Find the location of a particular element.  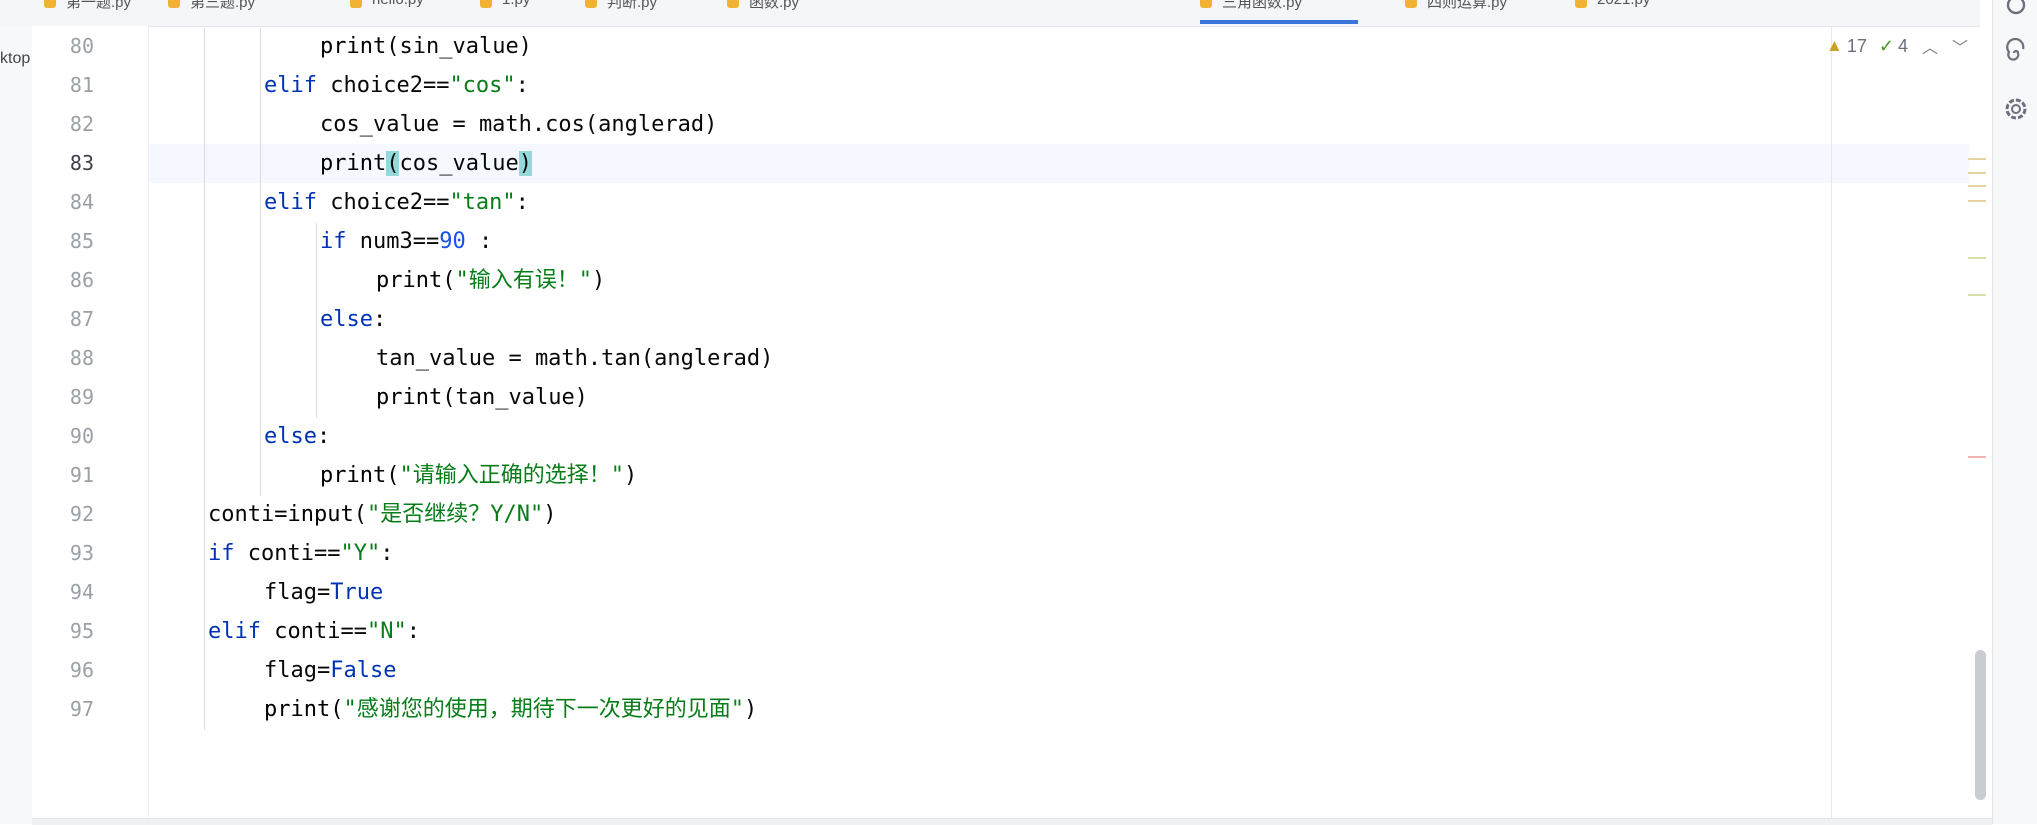

code-line: elif choice2=="cos": is located at coordinates (396, 85).